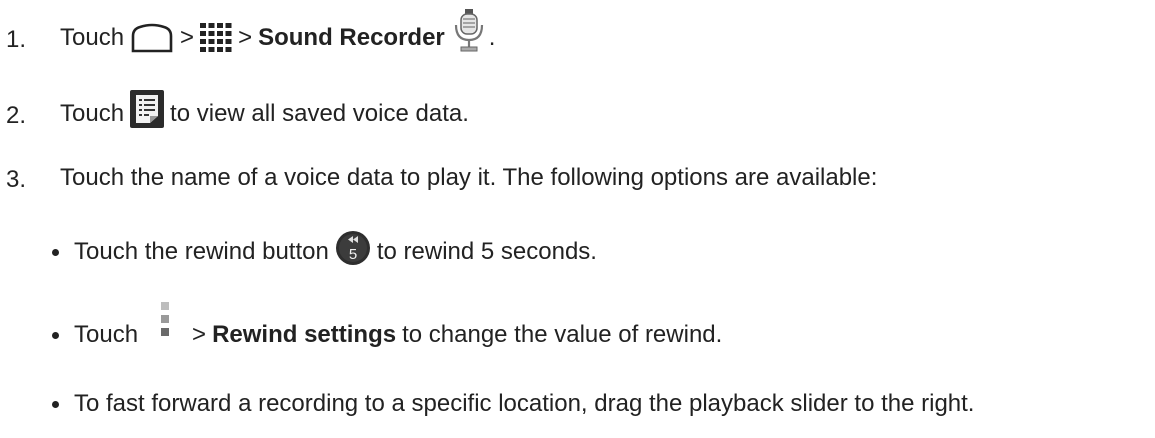 Image resolution: width=1155 pixels, height=438 pixels. Describe the element at coordinates (492, 37) in the screenshot. I see `period: .` at that location.